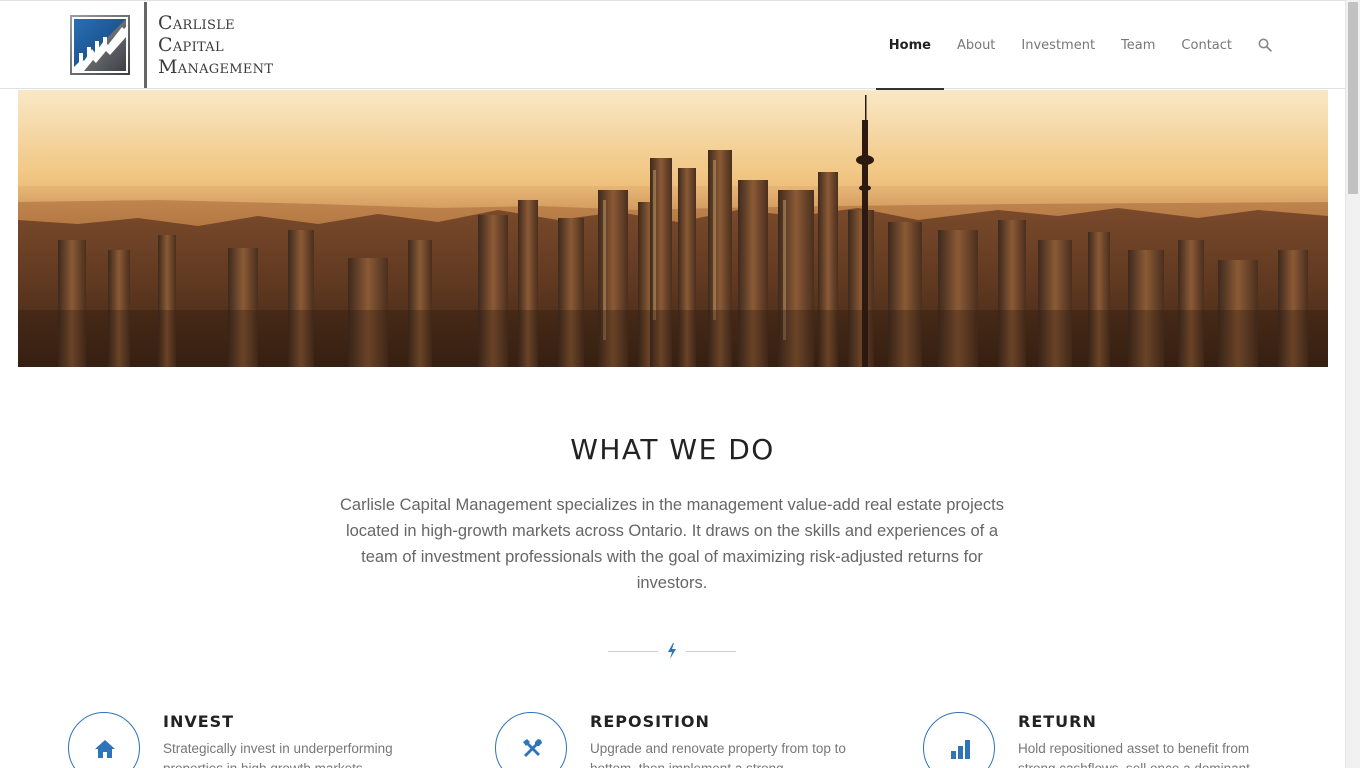 This screenshot has width=1360, height=768. I want to click on section-separator, so click(672, 651).